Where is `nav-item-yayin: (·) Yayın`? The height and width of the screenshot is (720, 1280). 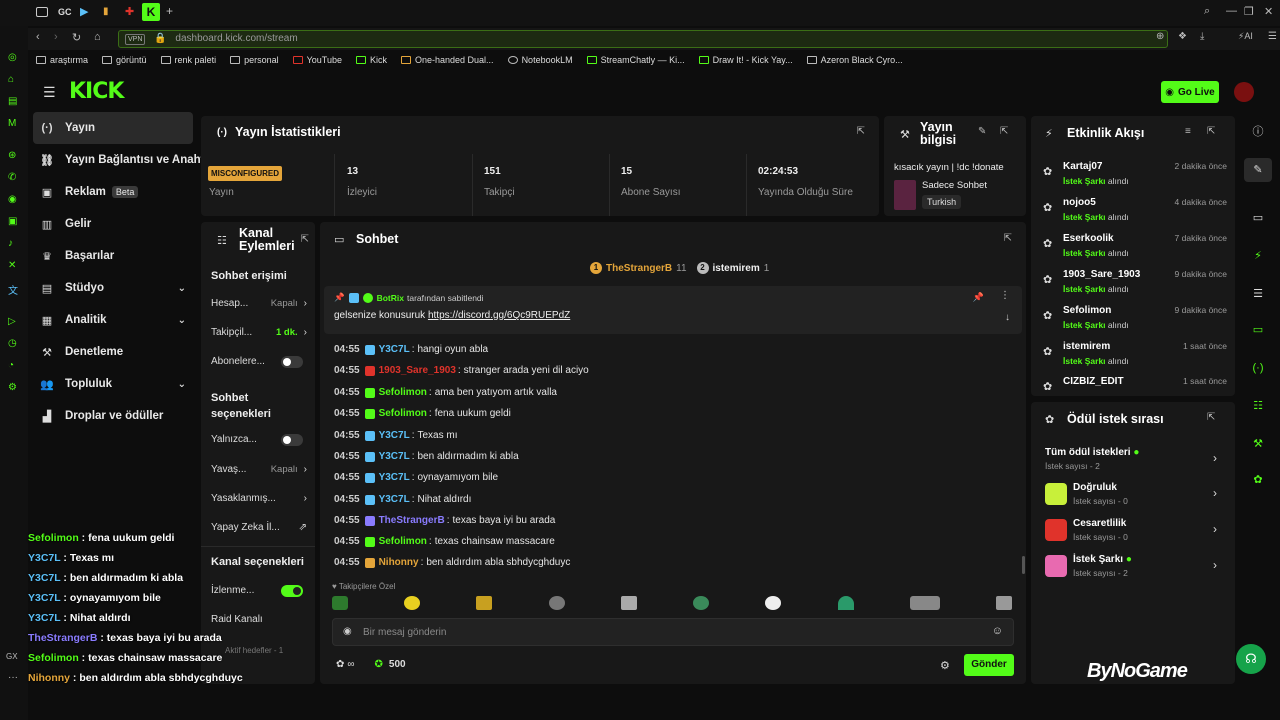 nav-item-yayin: (·) Yayın is located at coordinates (113, 128).